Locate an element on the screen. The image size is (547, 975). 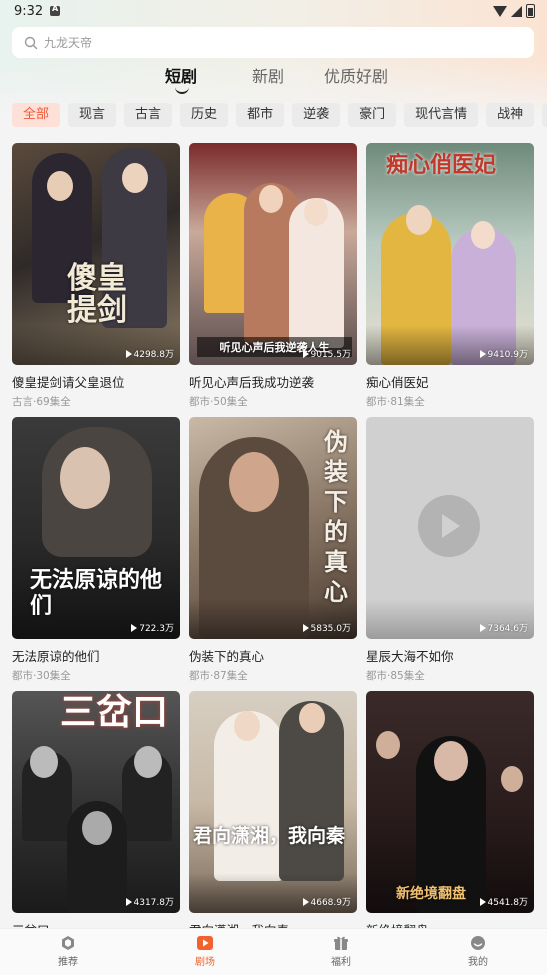
drama-card: 傻皇提剑 4298.8万 傻皇提剑请父皇退位 古言·69集全 is located at coordinates (96, 276).